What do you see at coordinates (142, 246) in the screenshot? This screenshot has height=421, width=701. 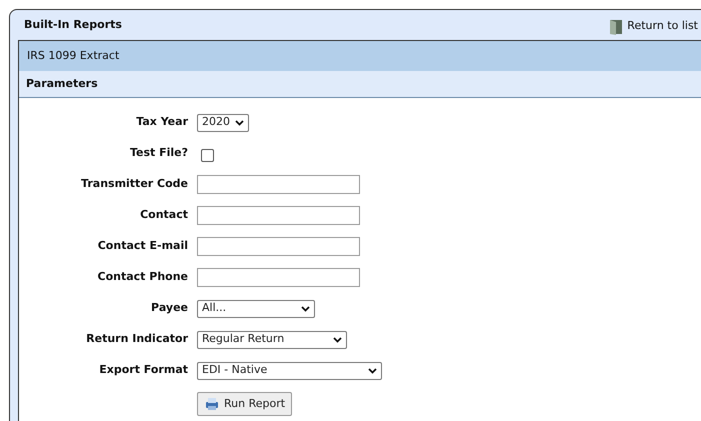 I see `field-label: Contact E-mail` at bounding box center [142, 246].